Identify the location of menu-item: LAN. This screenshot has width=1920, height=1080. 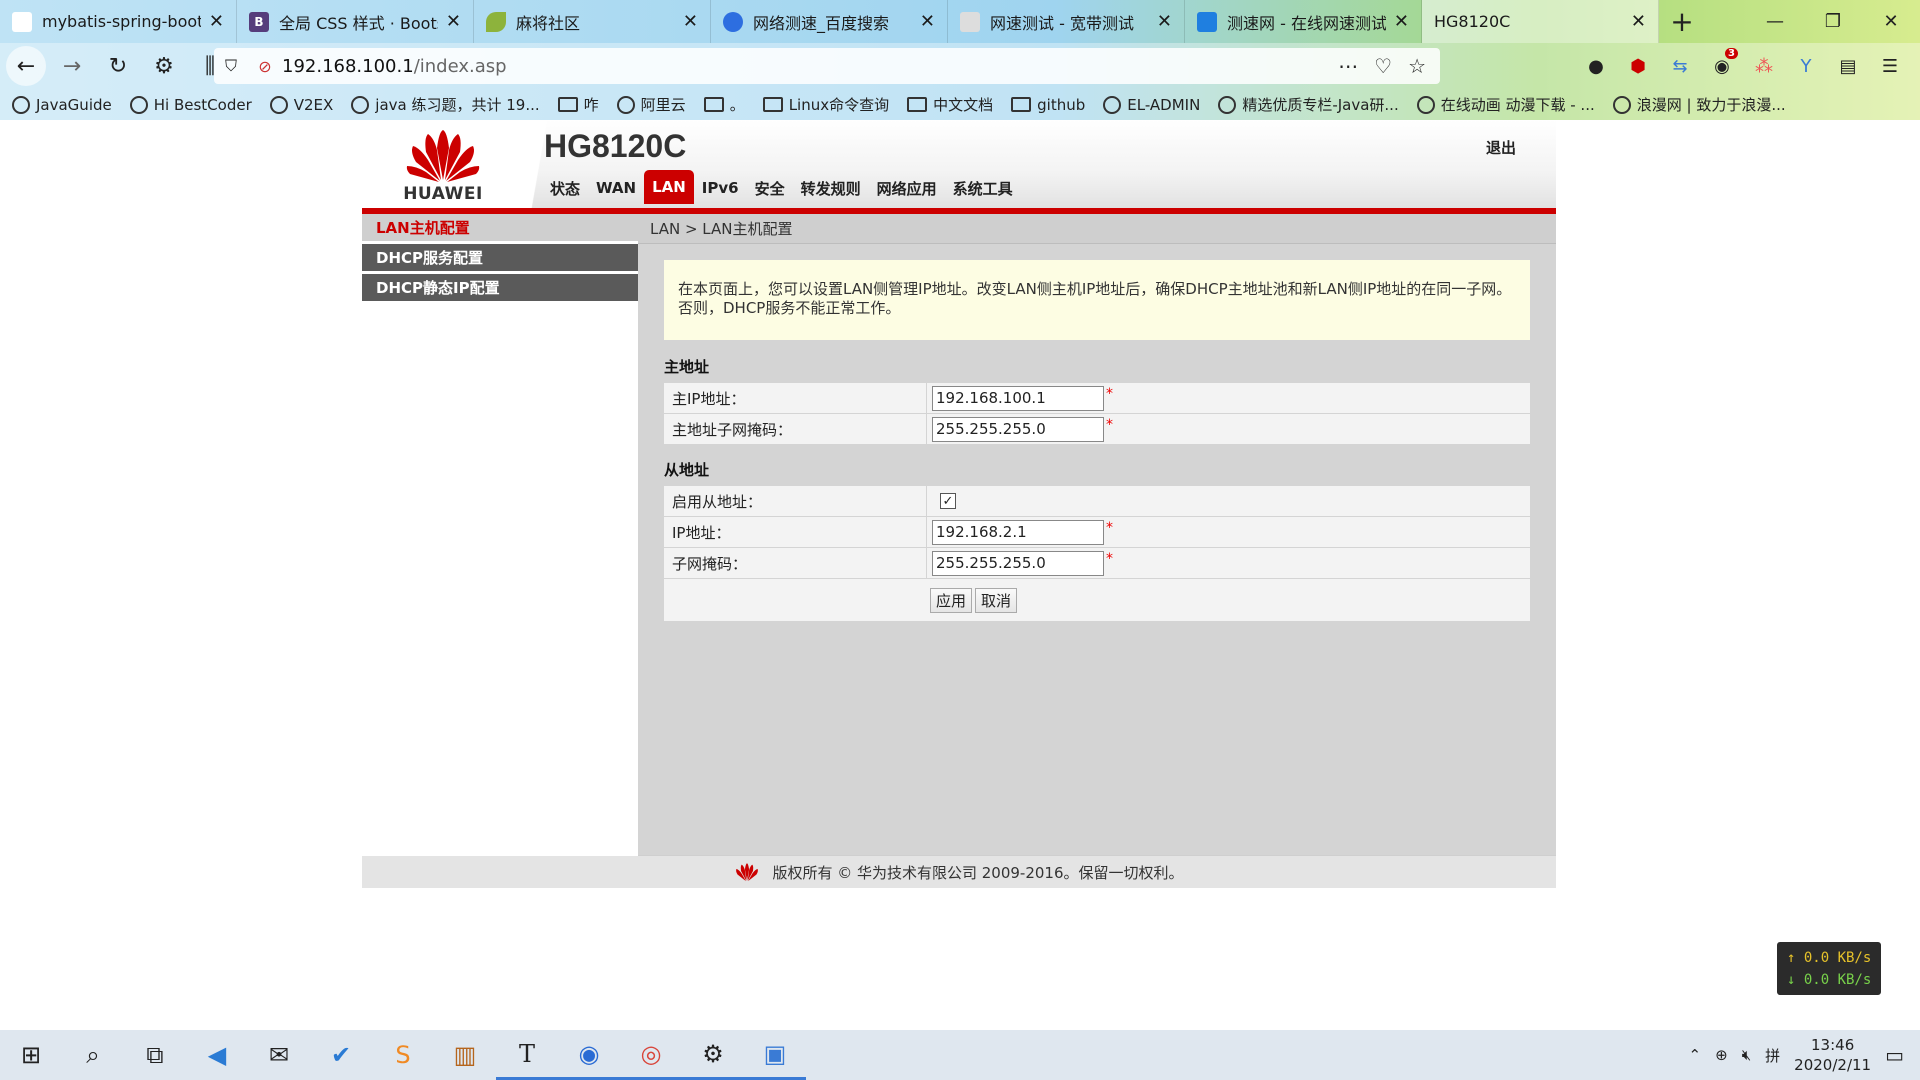
(669, 187).